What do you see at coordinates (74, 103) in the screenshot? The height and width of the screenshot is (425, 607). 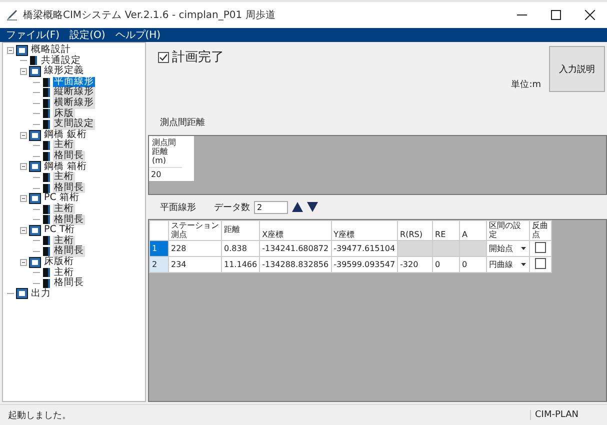 I see `tree-item: 横断線形` at bounding box center [74, 103].